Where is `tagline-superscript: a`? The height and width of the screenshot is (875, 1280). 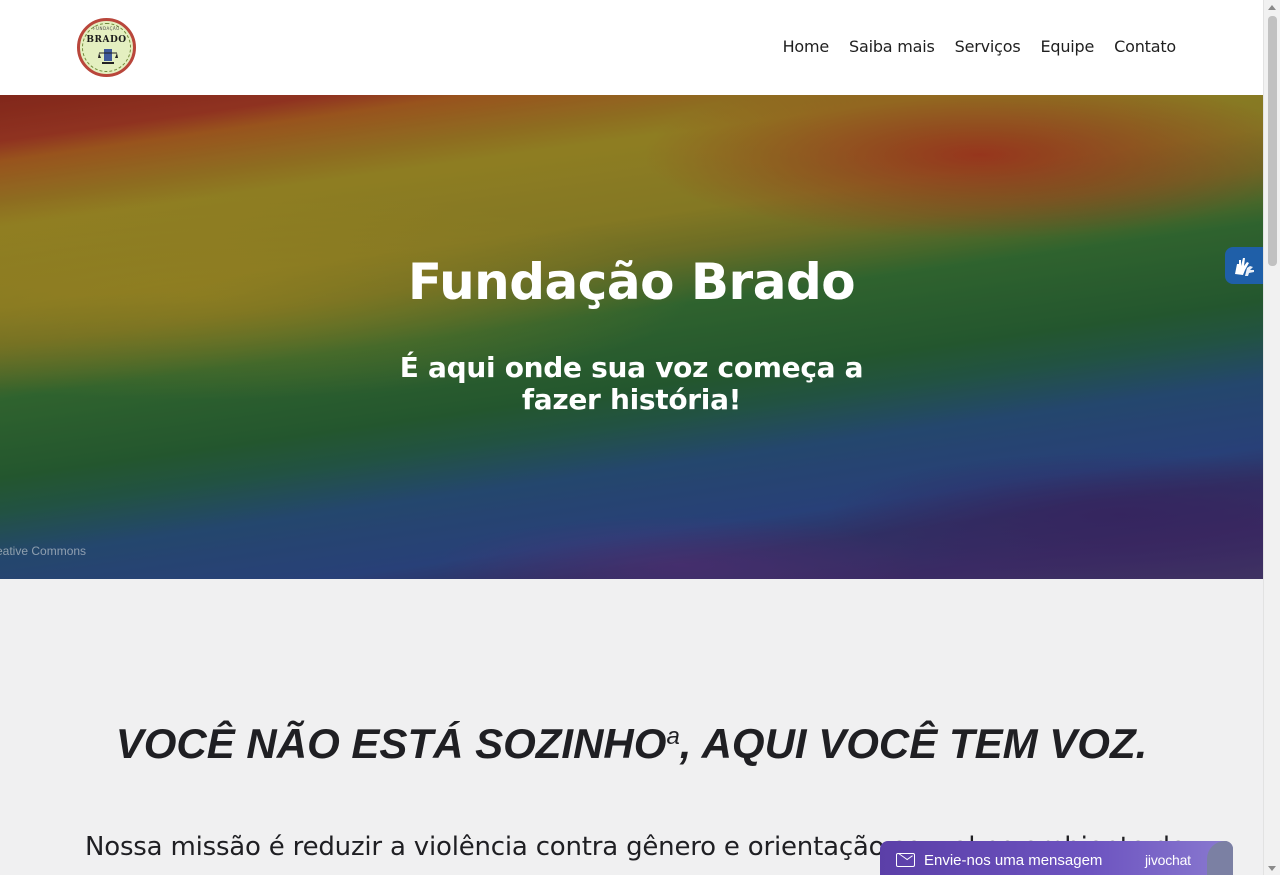 tagline-superscript: a is located at coordinates (673, 736).